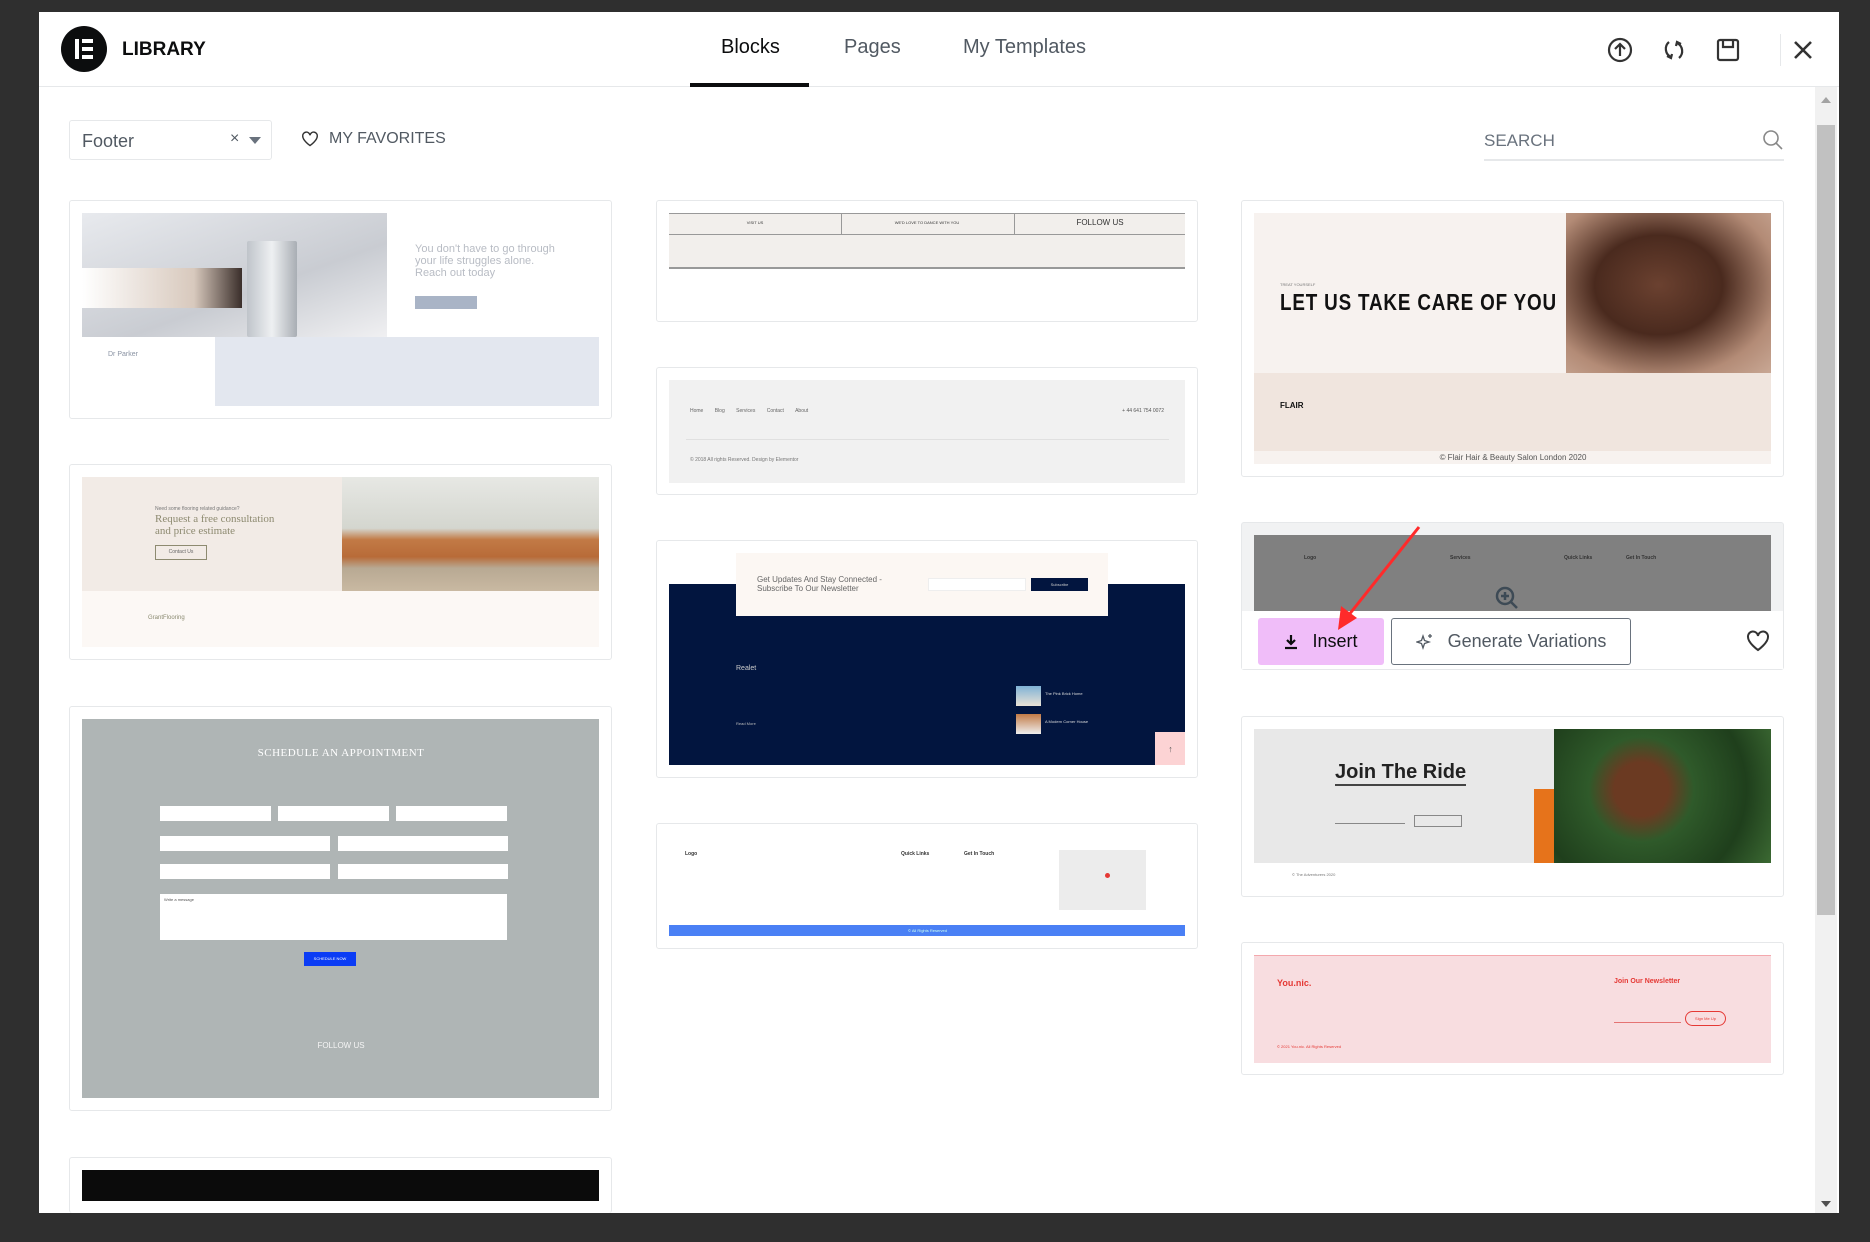 Image resolution: width=1870 pixels, height=1242 pixels. I want to click on thumb-text: A Modern Corner House, so click(1067, 721).